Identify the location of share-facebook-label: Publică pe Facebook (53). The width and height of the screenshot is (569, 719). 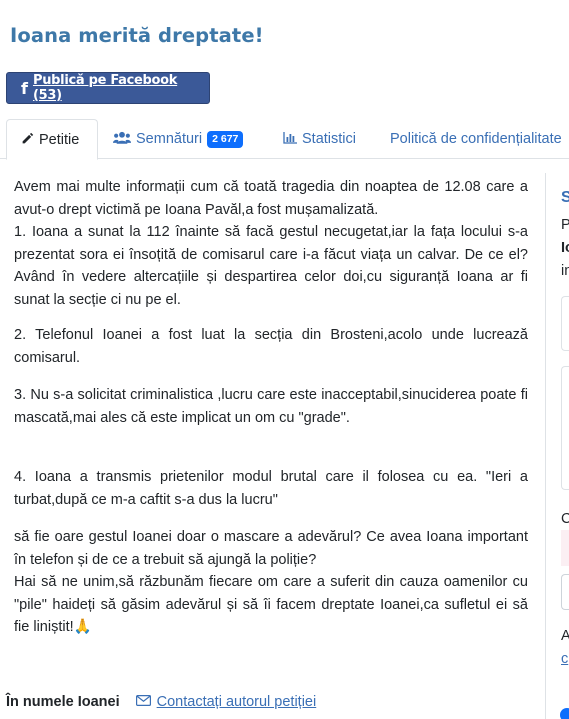
(105, 88).